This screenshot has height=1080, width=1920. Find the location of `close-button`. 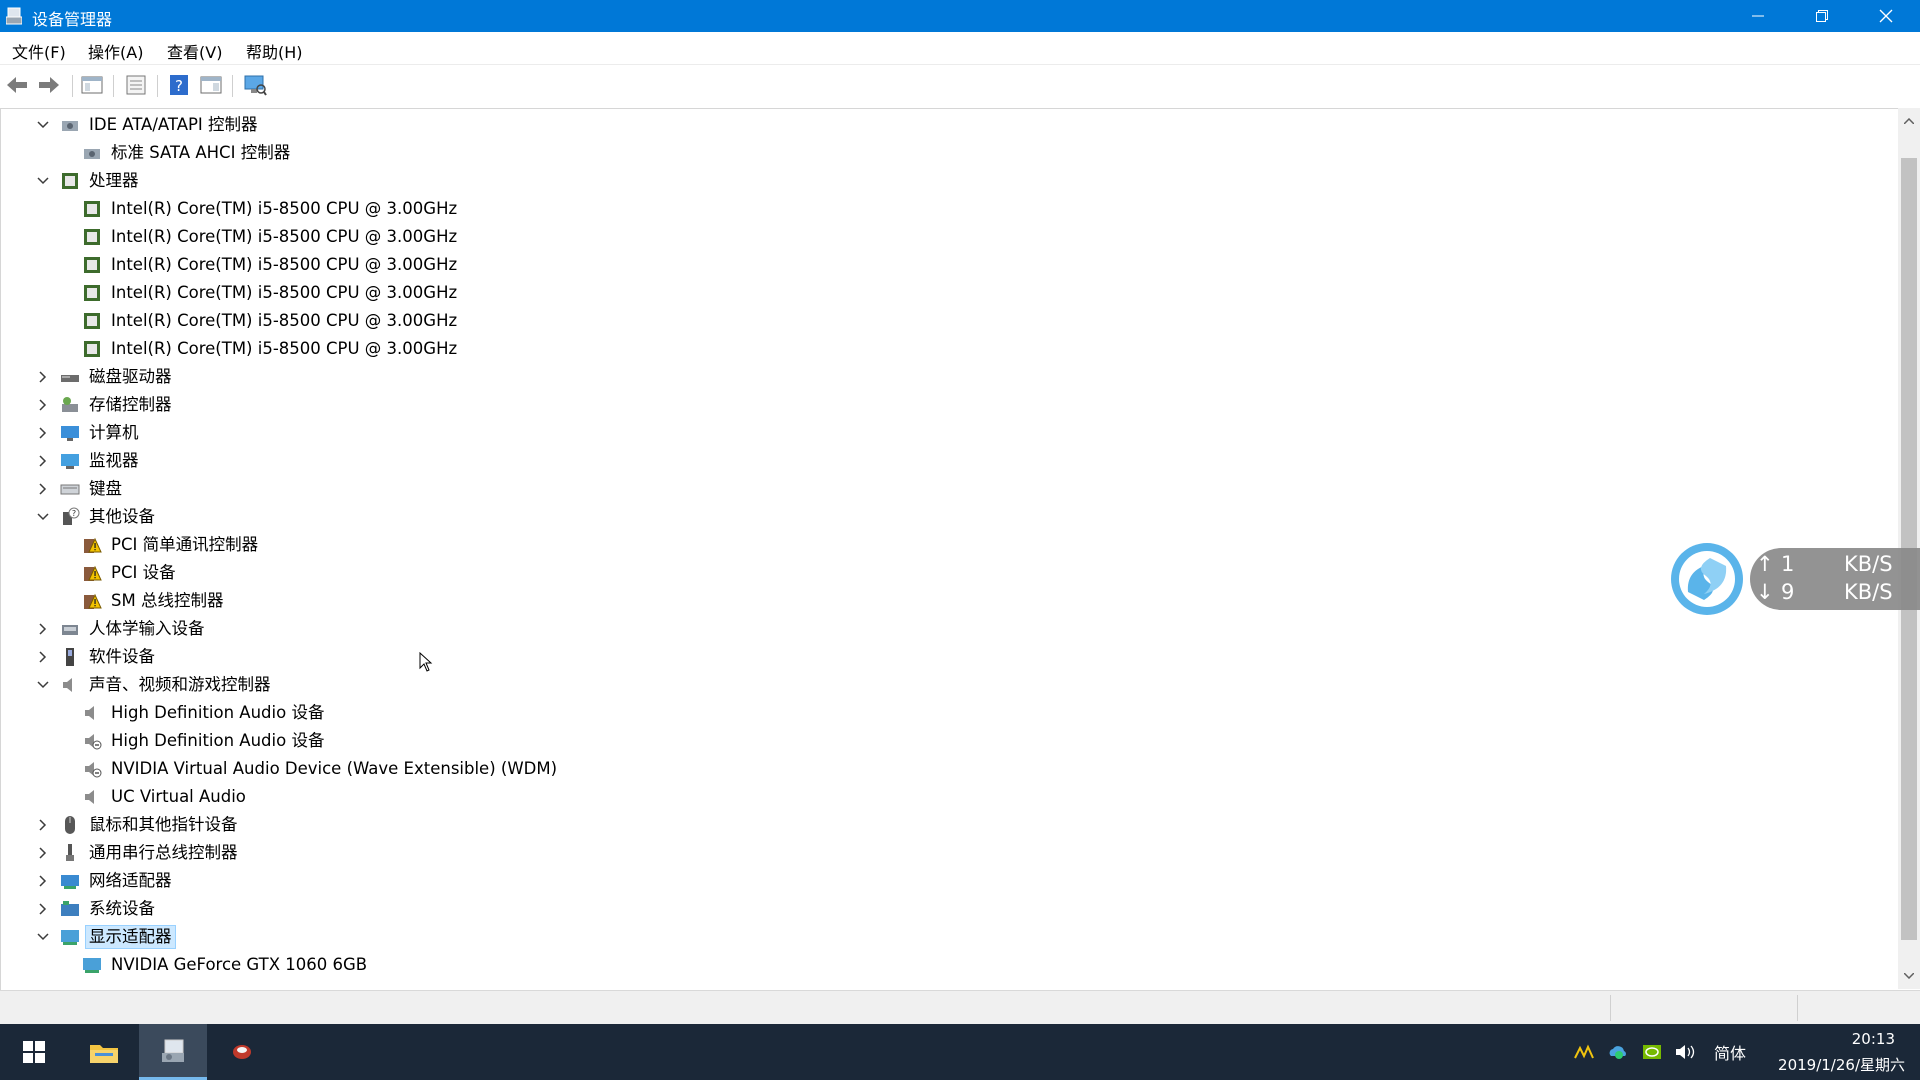

close-button is located at coordinates (1886, 16).